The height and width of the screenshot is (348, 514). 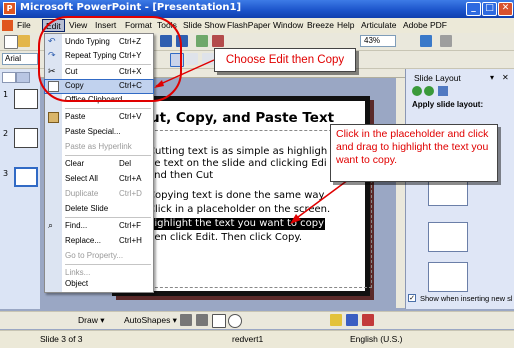 What do you see at coordinates (202, 320) in the screenshot?
I see `arrow-icon` at bounding box center [202, 320].